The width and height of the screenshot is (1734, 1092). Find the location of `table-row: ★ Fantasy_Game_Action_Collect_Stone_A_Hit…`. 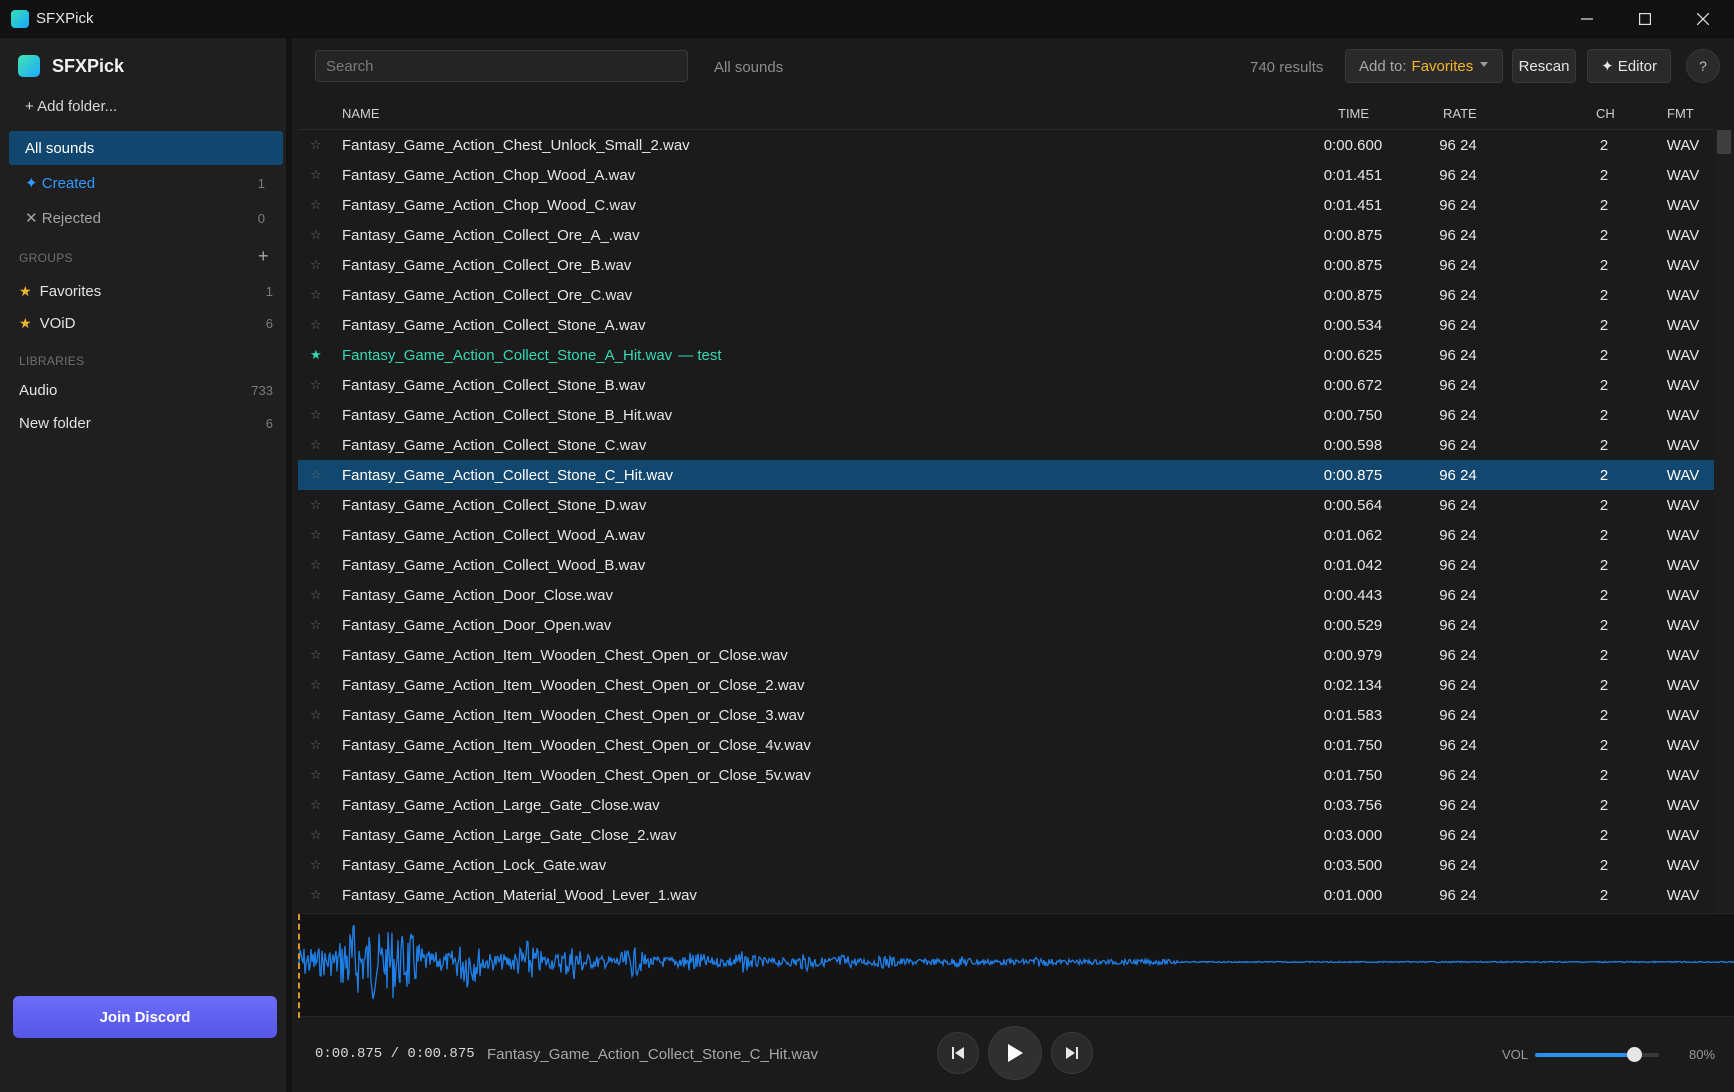

table-row: ★ Fantasy_Game_Action_Collect_Stone_A_Hit… is located at coordinates (1006, 355).